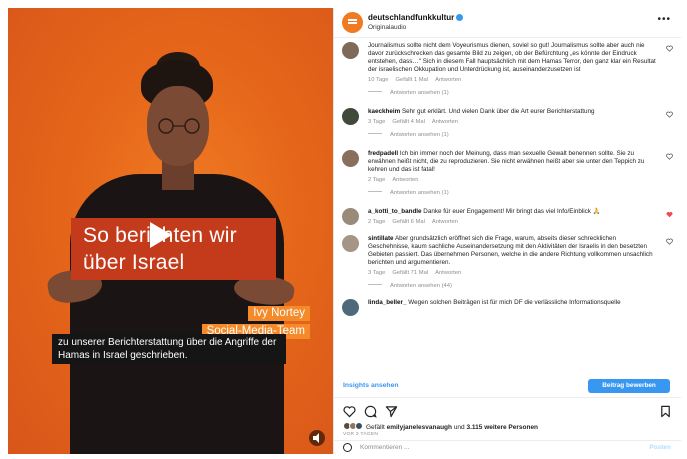 The height and width of the screenshot is (459, 687). What do you see at coordinates (513, 273) in the screenshot?
I see `comment-meta: 3 Tage Gefällt 71 Mal Antworten` at bounding box center [513, 273].